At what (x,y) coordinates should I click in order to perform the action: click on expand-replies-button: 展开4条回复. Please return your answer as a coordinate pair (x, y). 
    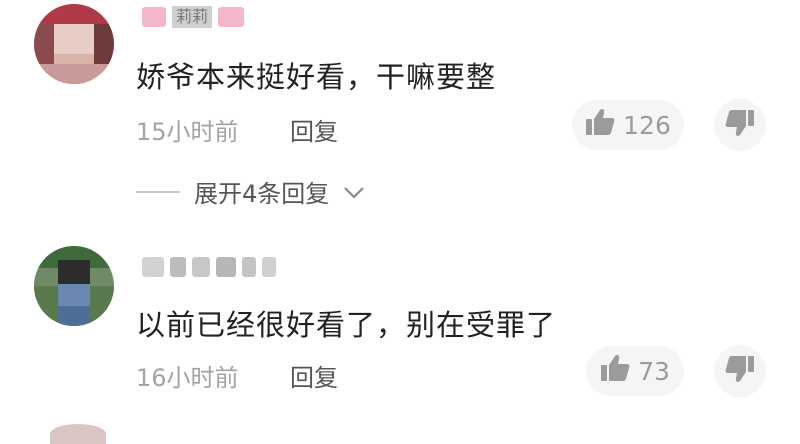
    Looking at the image, I should click on (250, 191).